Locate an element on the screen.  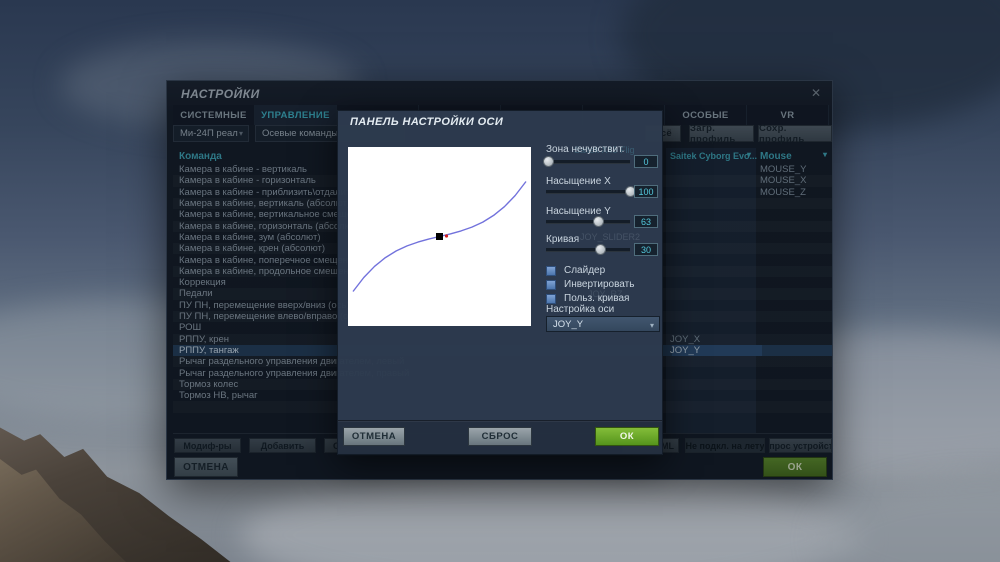
command-cell: Камера в кабине, вертикаль (абсолют) is located at coordinates (265, 204).